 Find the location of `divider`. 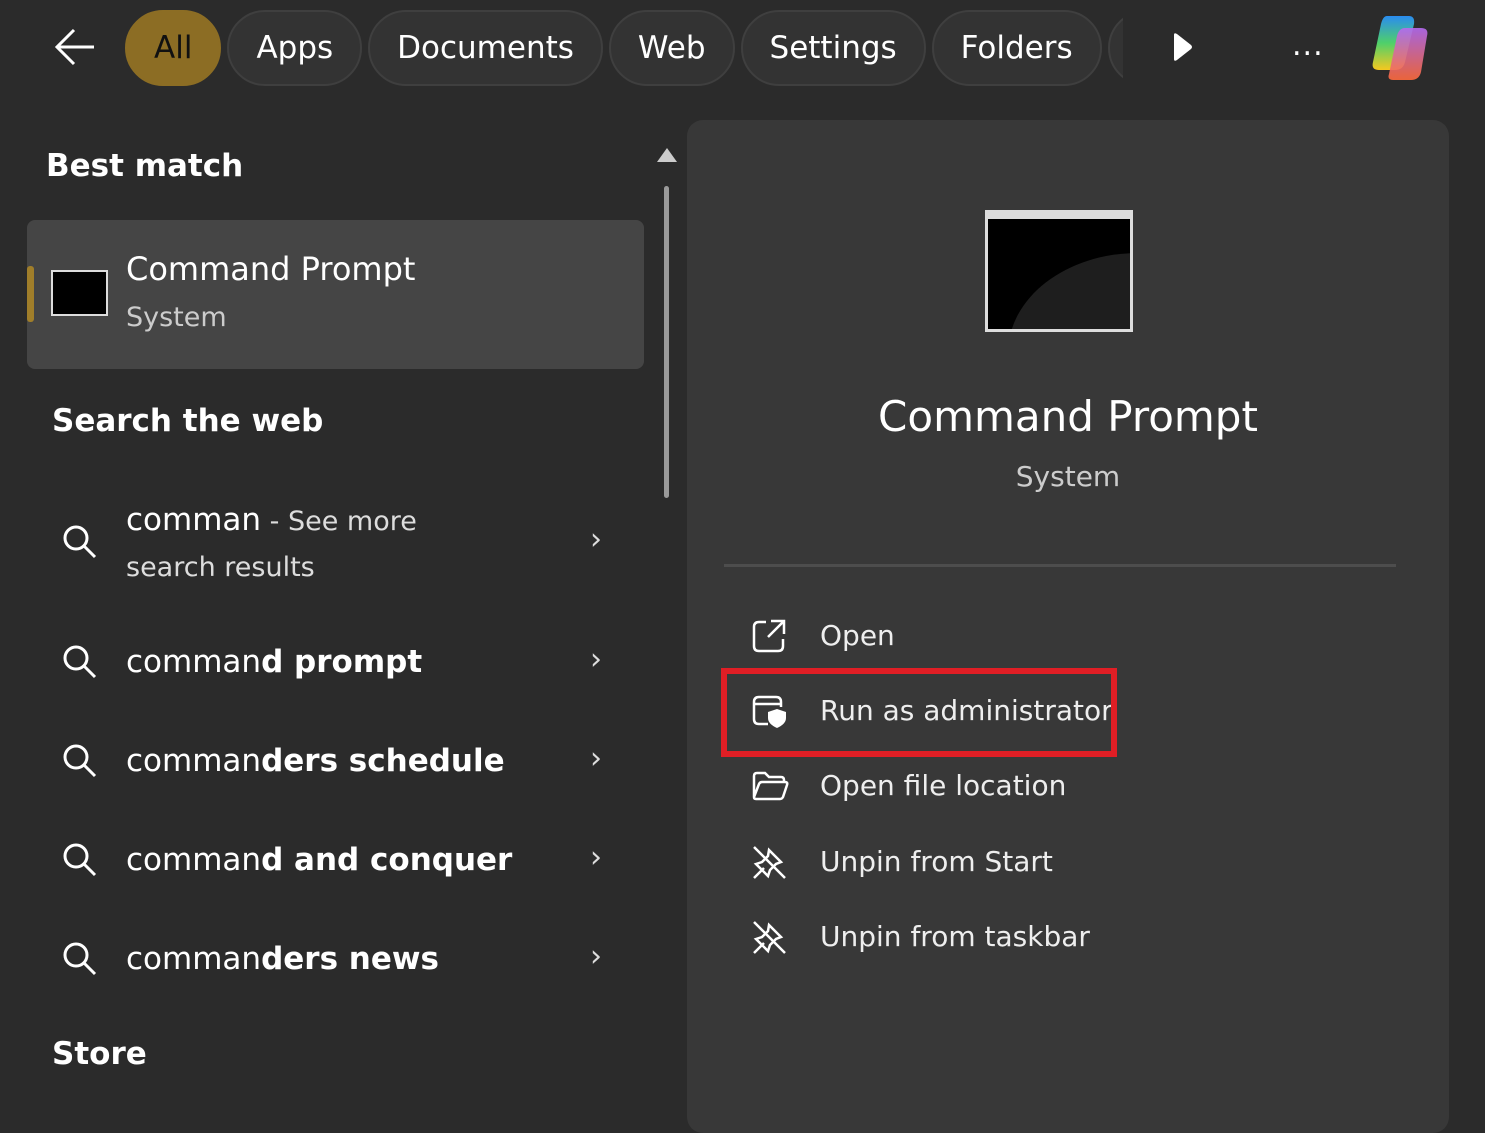

divider is located at coordinates (1060, 565).